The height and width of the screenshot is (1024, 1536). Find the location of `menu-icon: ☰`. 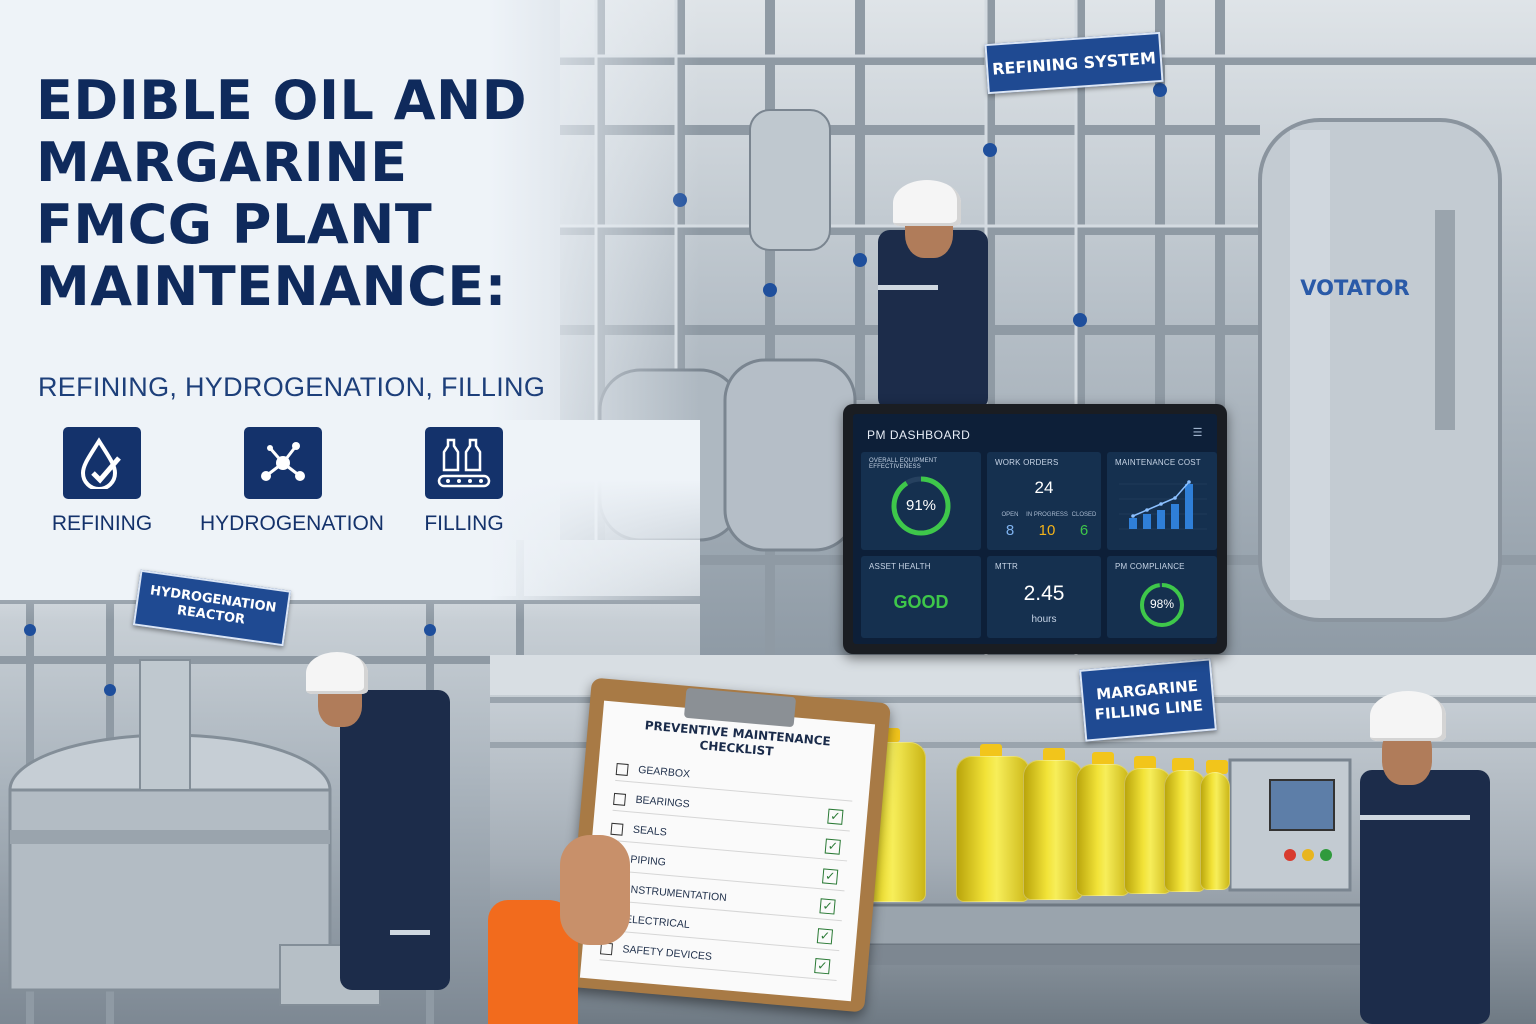

menu-icon: ☰ is located at coordinates (1198, 432).